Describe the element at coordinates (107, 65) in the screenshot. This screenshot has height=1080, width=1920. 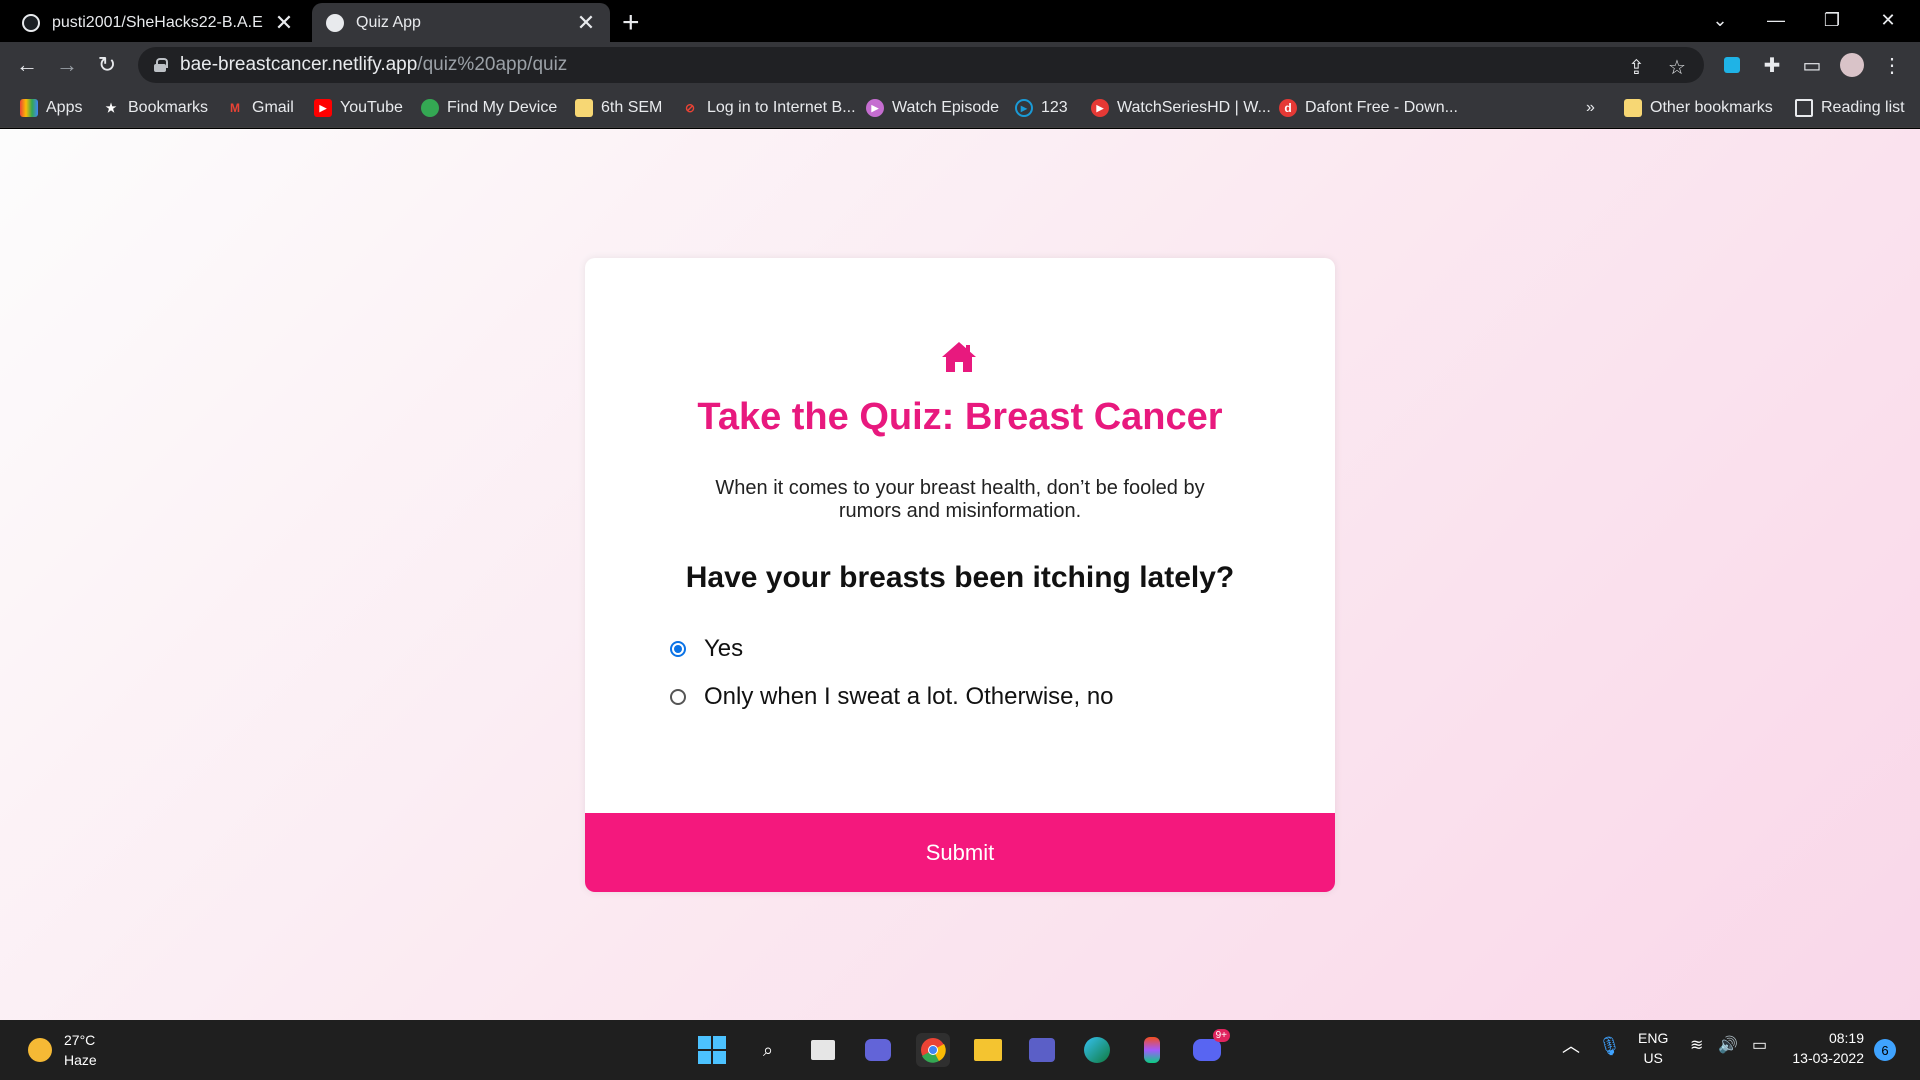
I see `reload-button: ↻` at that location.